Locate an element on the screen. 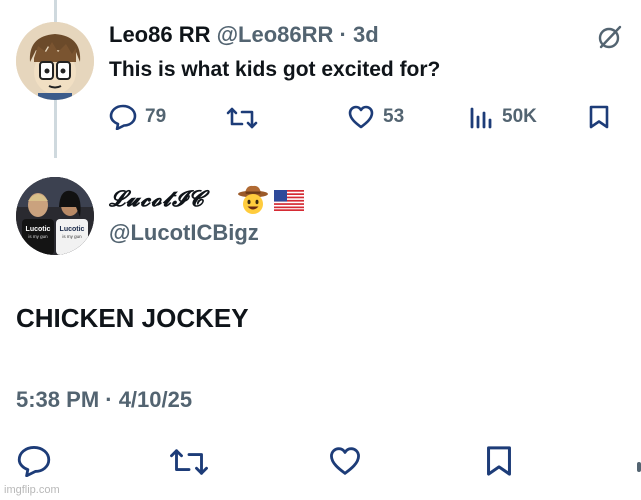 This screenshot has height=500, width=641. main-post-text: CHICKEN JOCKEY is located at coordinates (132, 318).